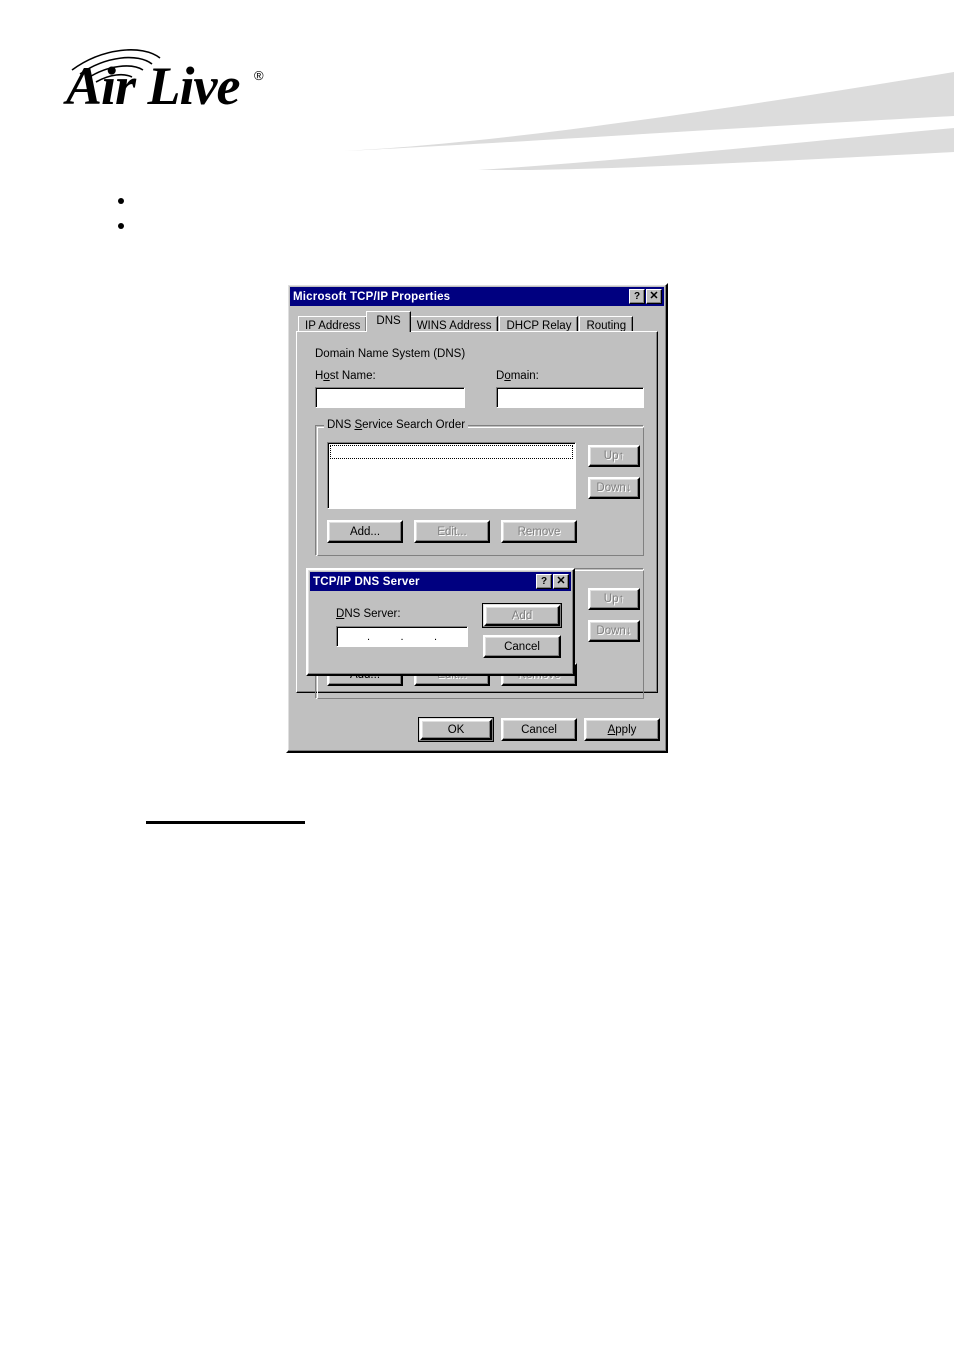 The height and width of the screenshot is (1350, 954). I want to click on modal-titlebar: TCP/IP DNS Server ? ✕, so click(440, 581).